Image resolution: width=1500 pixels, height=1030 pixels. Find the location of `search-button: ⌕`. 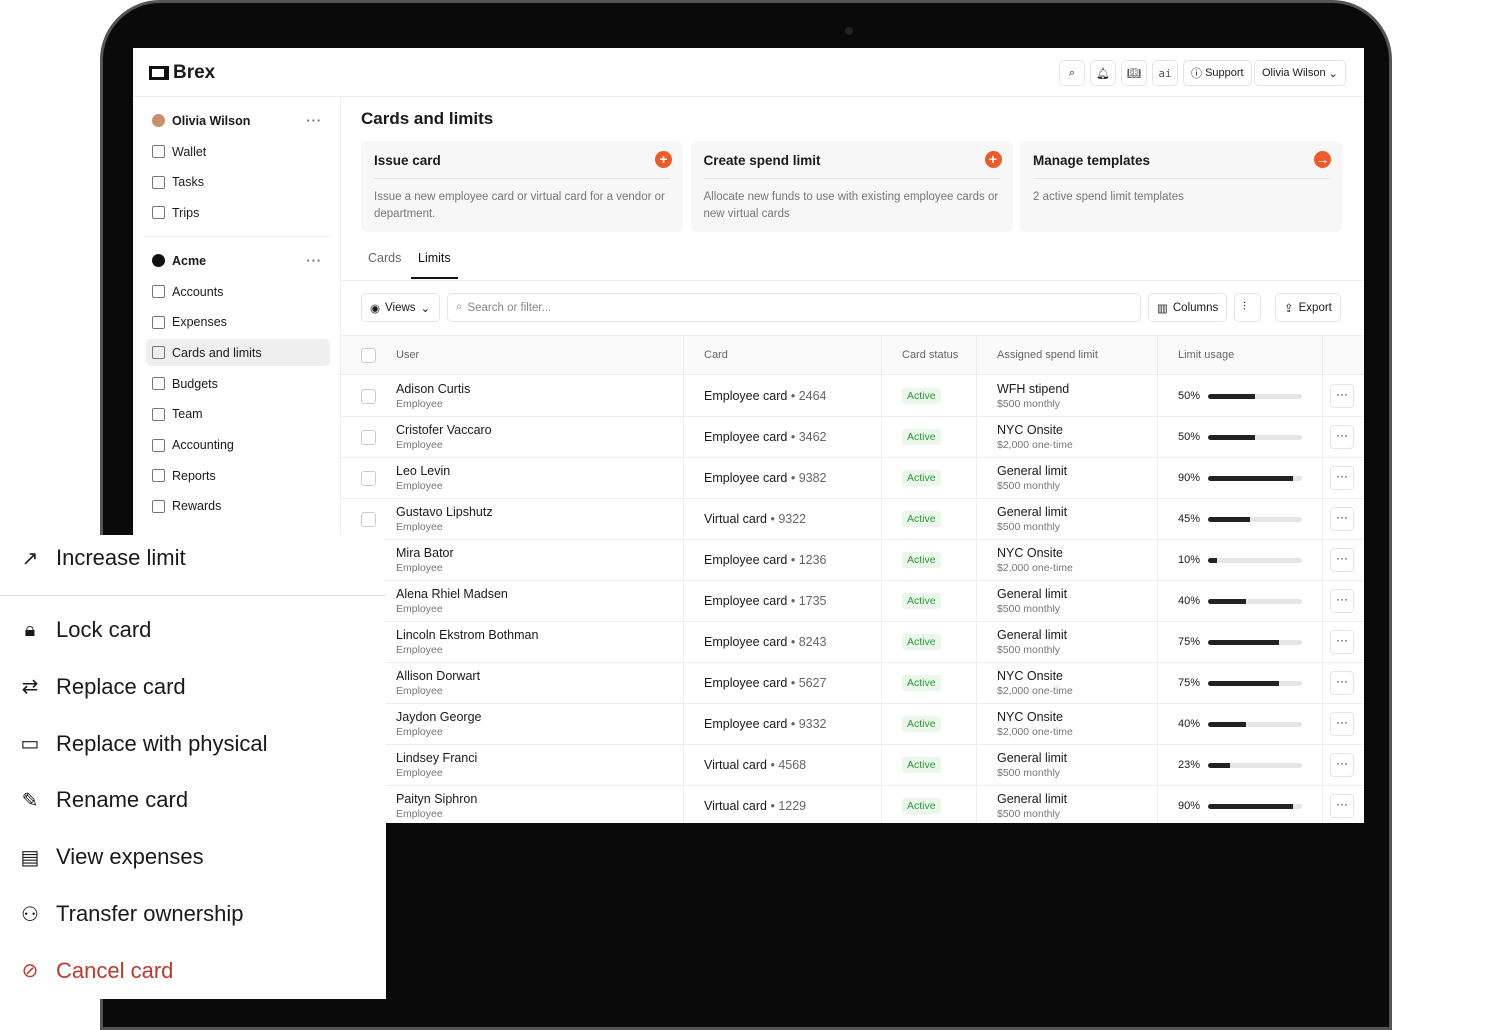

search-button: ⌕ is located at coordinates (1072, 73).